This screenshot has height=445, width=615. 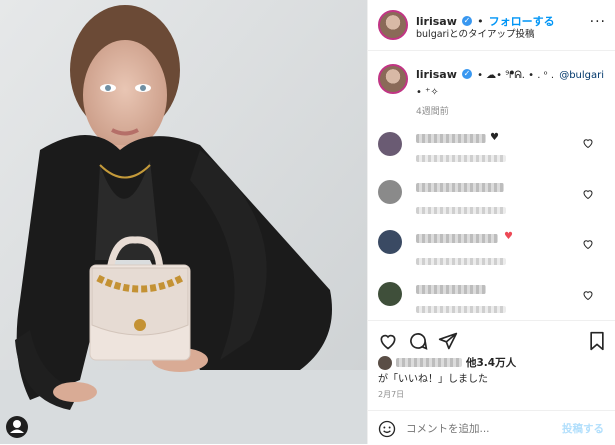 What do you see at coordinates (583, 428) in the screenshot?
I see `post-comment-button: 投稿する` at bounding box center [583, 428].